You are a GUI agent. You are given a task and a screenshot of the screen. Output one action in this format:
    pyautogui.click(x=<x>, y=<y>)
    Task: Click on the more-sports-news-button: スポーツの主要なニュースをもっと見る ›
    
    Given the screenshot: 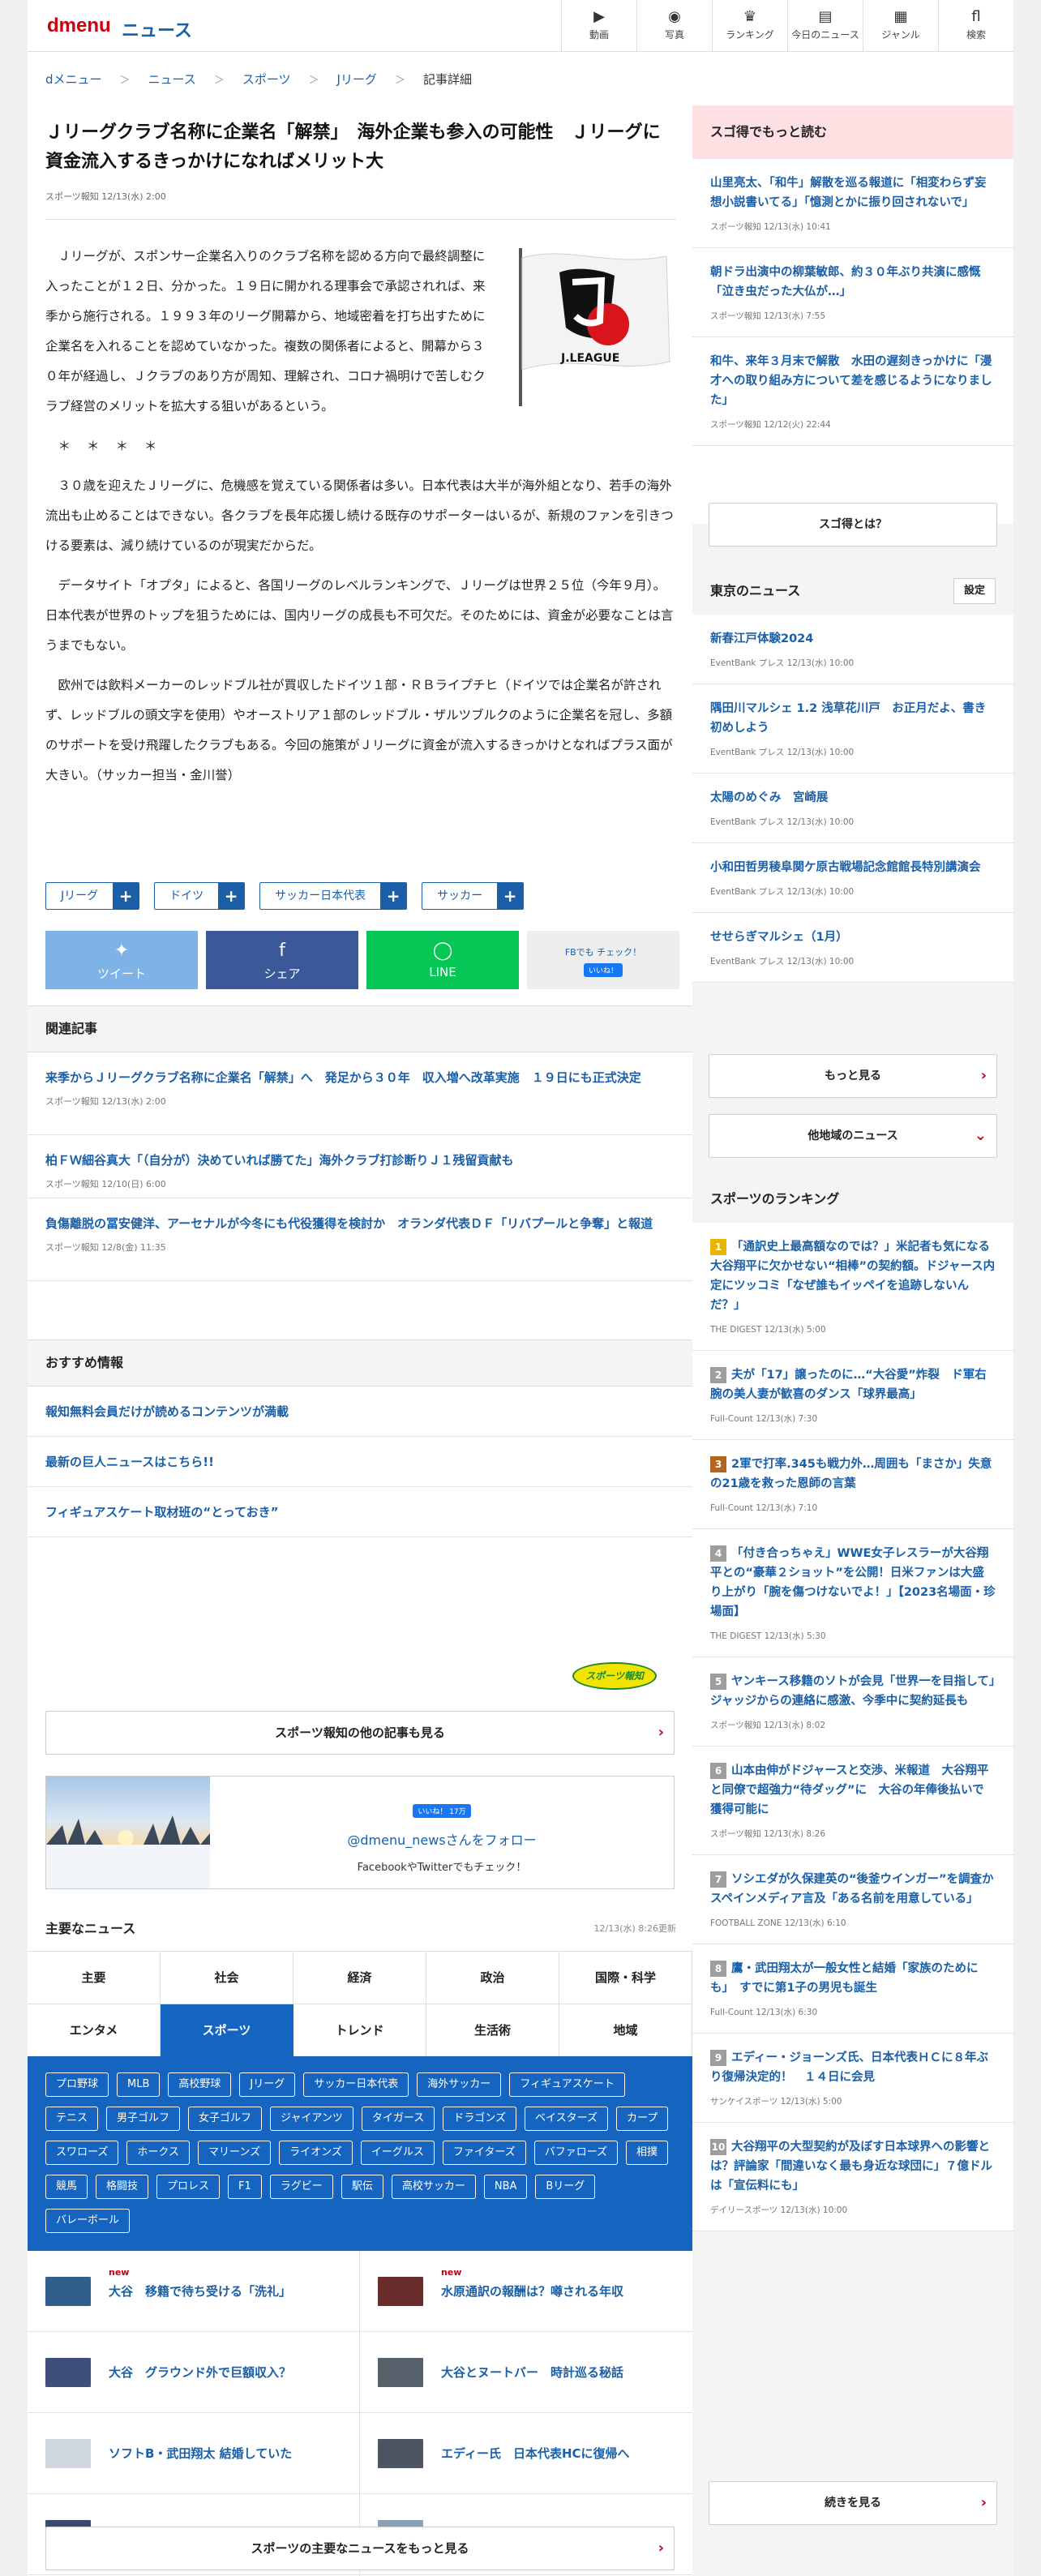 What is the action you would take?
    pyautogui.click(x=360, y=2548)
    